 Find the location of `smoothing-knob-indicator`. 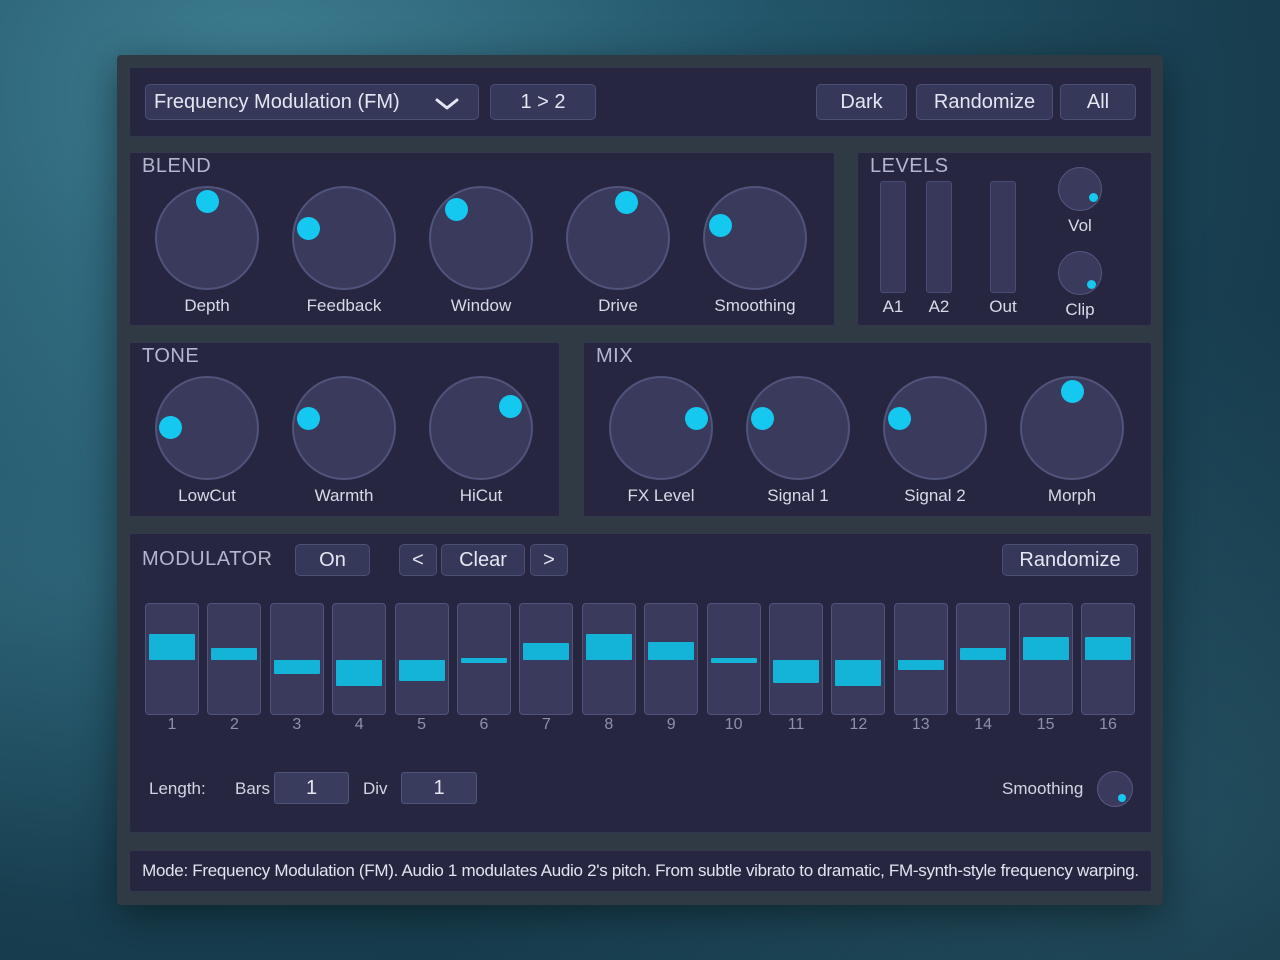

smoothing-knob-indicator is located at coordinates (720, 225).